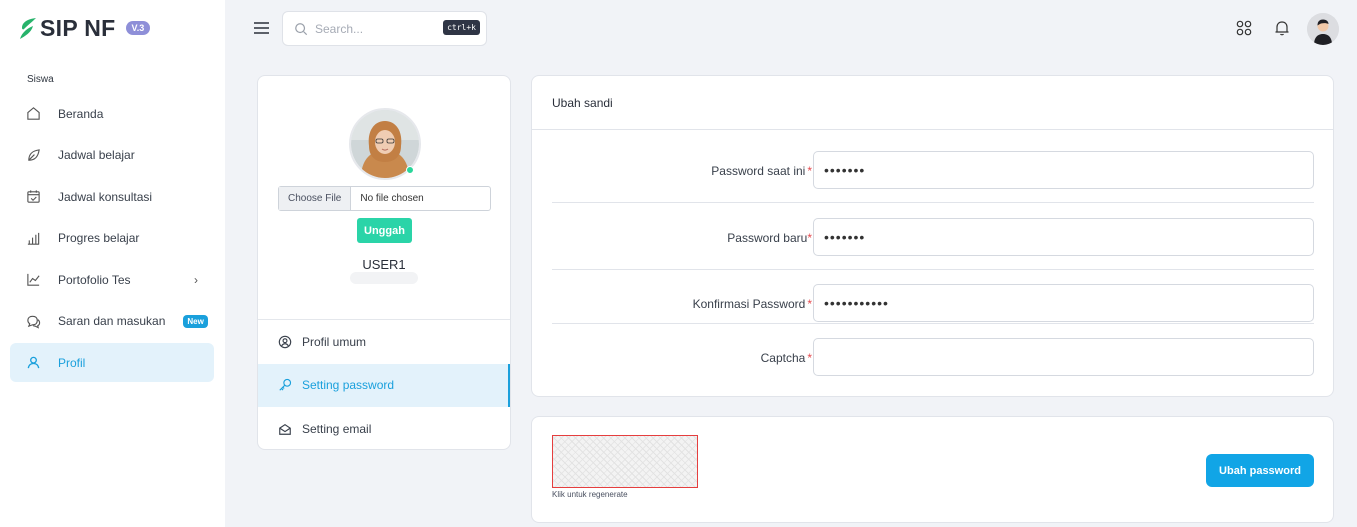 The width and height of the screenshot is (1357, 527). I want to click on sidebar-item-label: Jadwal belajar, so click(96, 155).